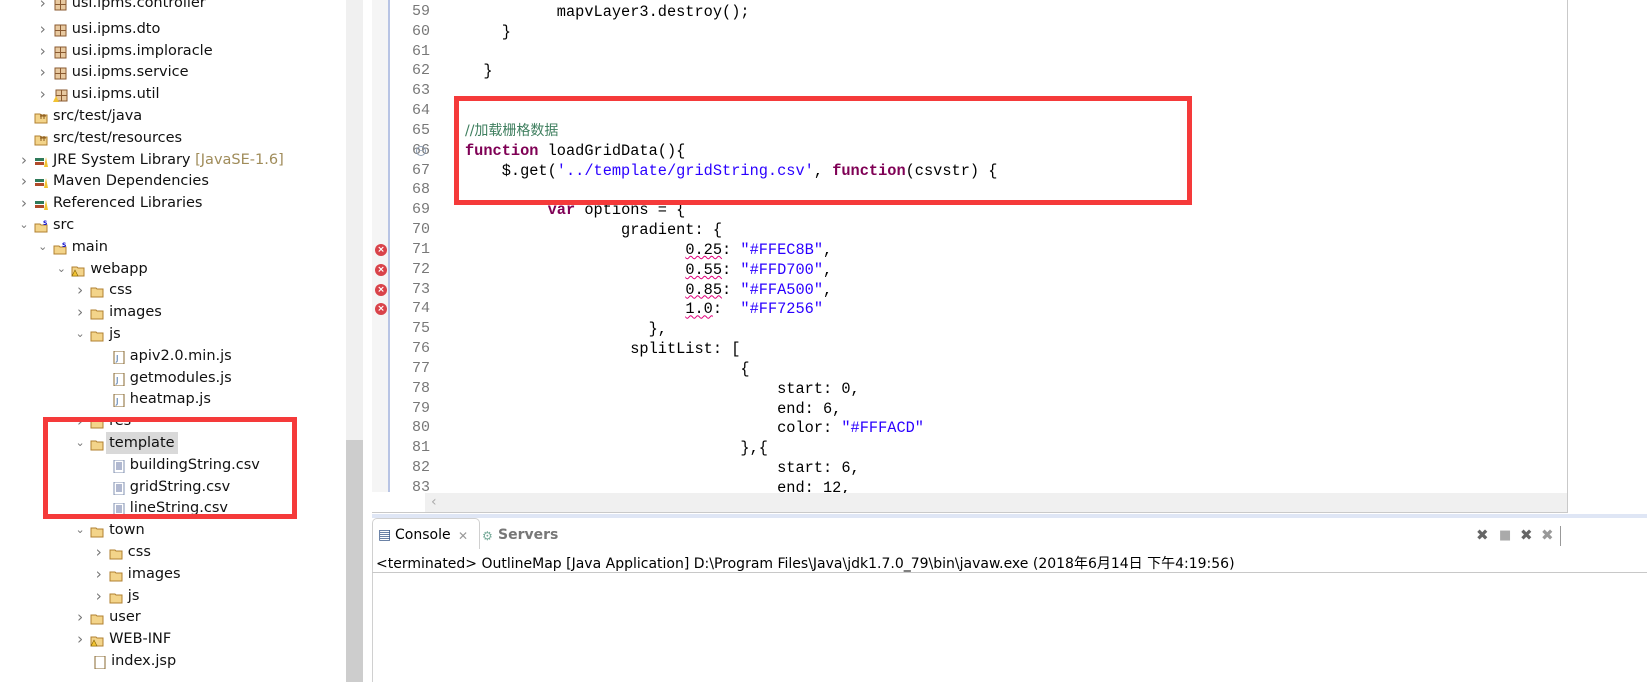 The height and width of the screenshot is (682, 1647). I want to click on tree-item-label: Referenced Libraries, so click(128, 203).